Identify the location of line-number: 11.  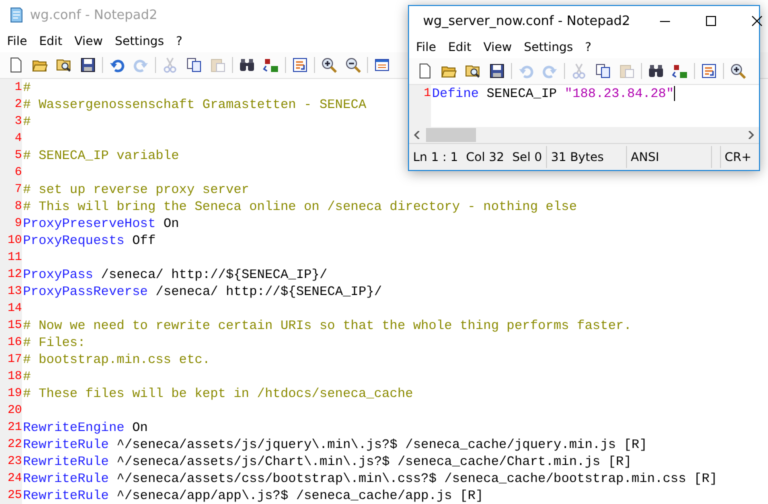
(11, 257).